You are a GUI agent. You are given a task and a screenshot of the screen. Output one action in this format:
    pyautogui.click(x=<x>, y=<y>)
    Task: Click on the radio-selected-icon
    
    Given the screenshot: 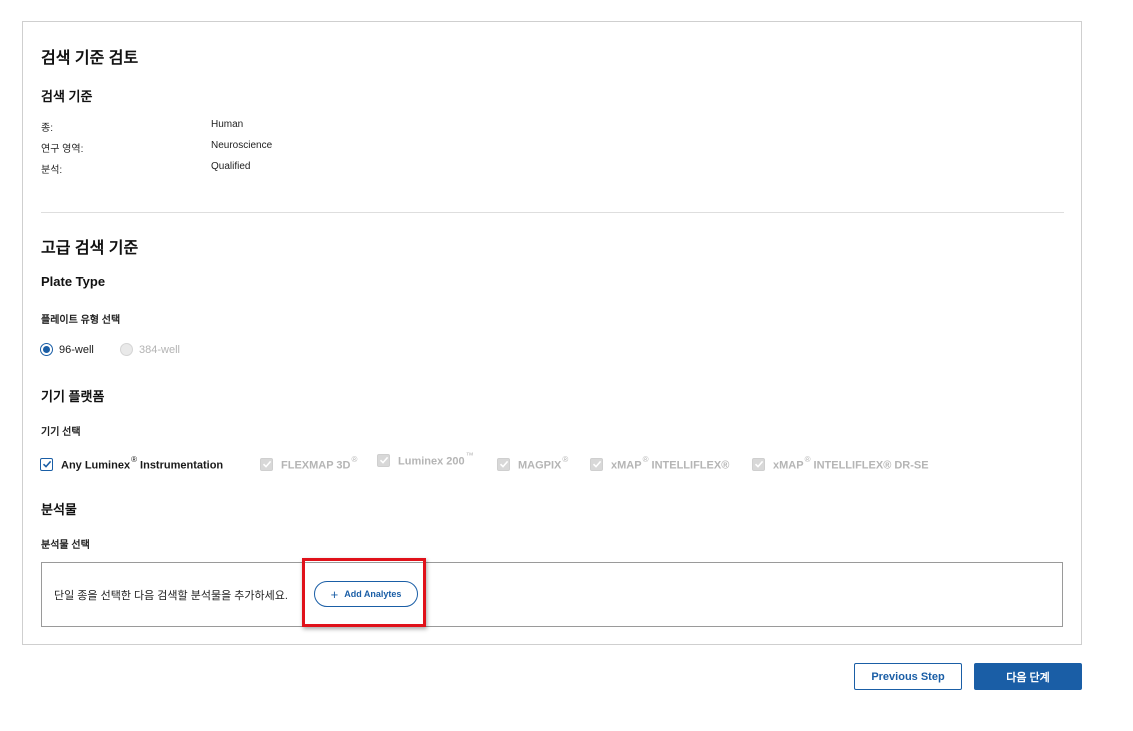 What is the action you would take?
    pyautogui.click(x=46, y=349)
    